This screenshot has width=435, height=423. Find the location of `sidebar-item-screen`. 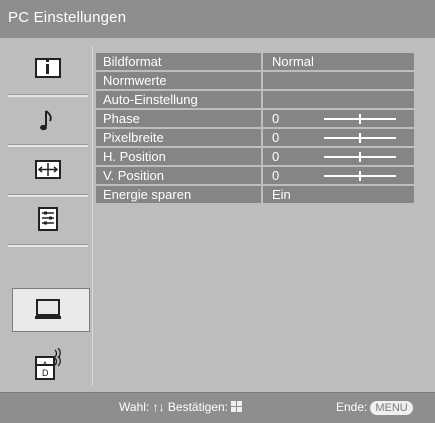

sidebar-item-screen is located at coordinates (48, 170).